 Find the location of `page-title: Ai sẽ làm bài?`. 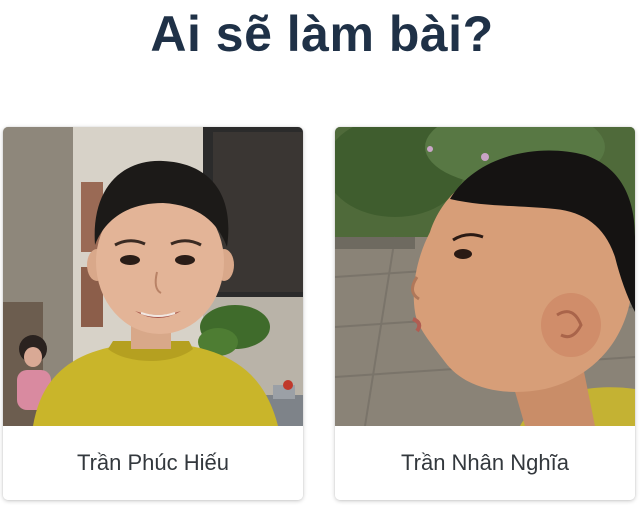

page-title: Ai sẽ làm bài? is located at coordinates (322, 34).